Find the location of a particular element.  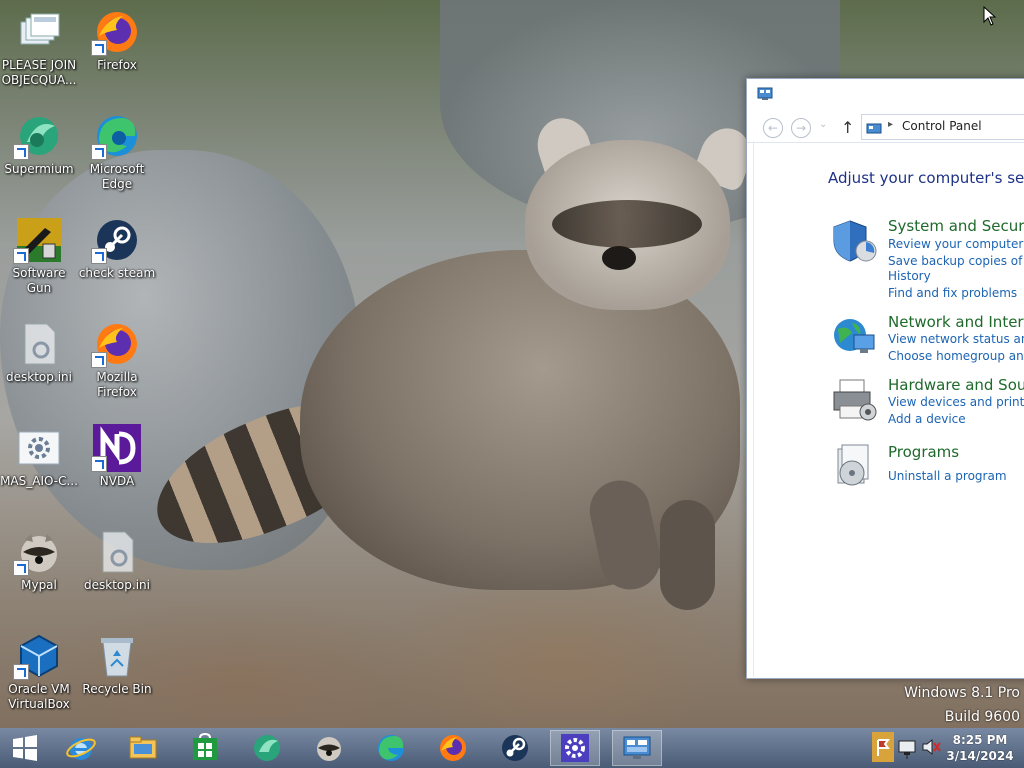

gear-file-icon is located at coordinates (39, 448).